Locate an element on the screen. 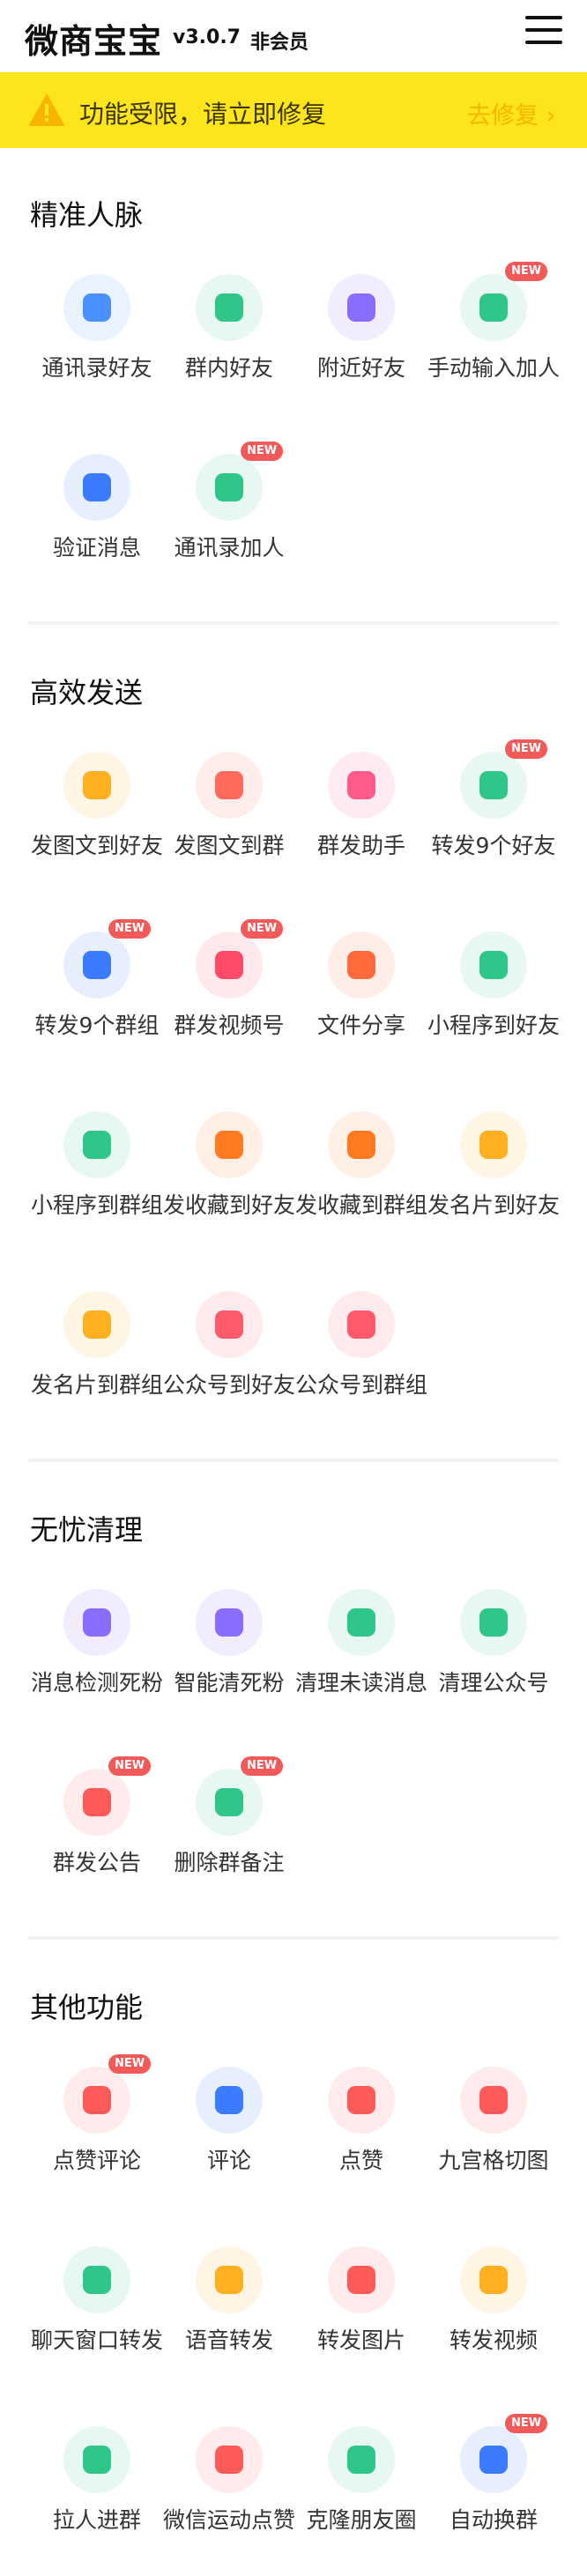 This screenshot has height=2576, width=587. mini-program-group-icon is located at coordinates (97, 1145).